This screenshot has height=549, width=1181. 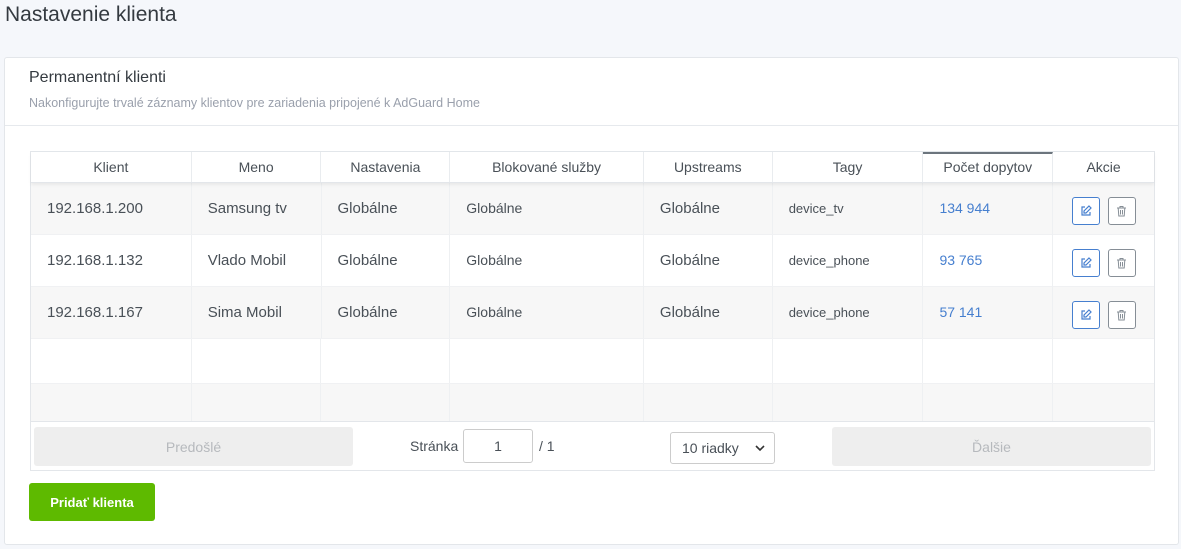 I want to click on cell-client: 192.168.1.167, so click(x=111, y=312).